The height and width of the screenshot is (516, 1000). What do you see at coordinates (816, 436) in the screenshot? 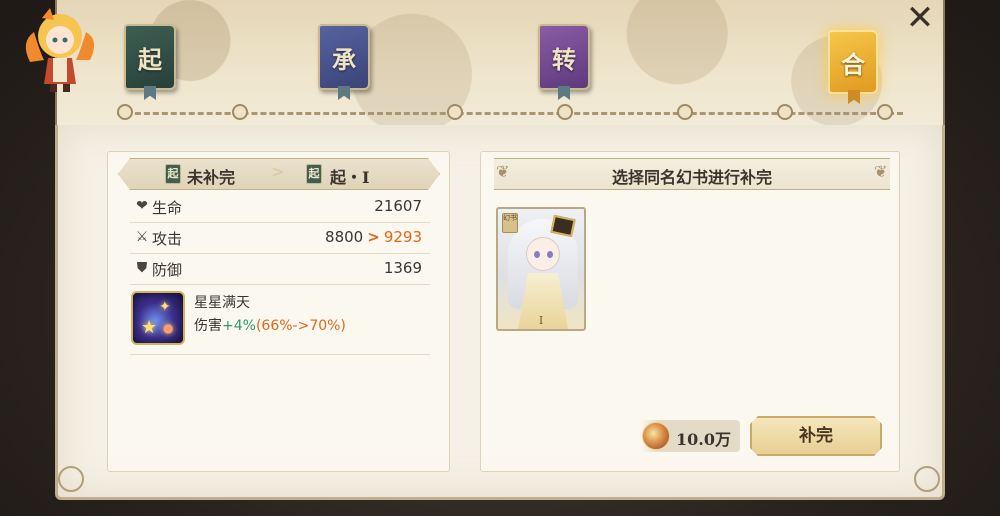
I see `complete-button: 补完` at bounding box center [816, 436].